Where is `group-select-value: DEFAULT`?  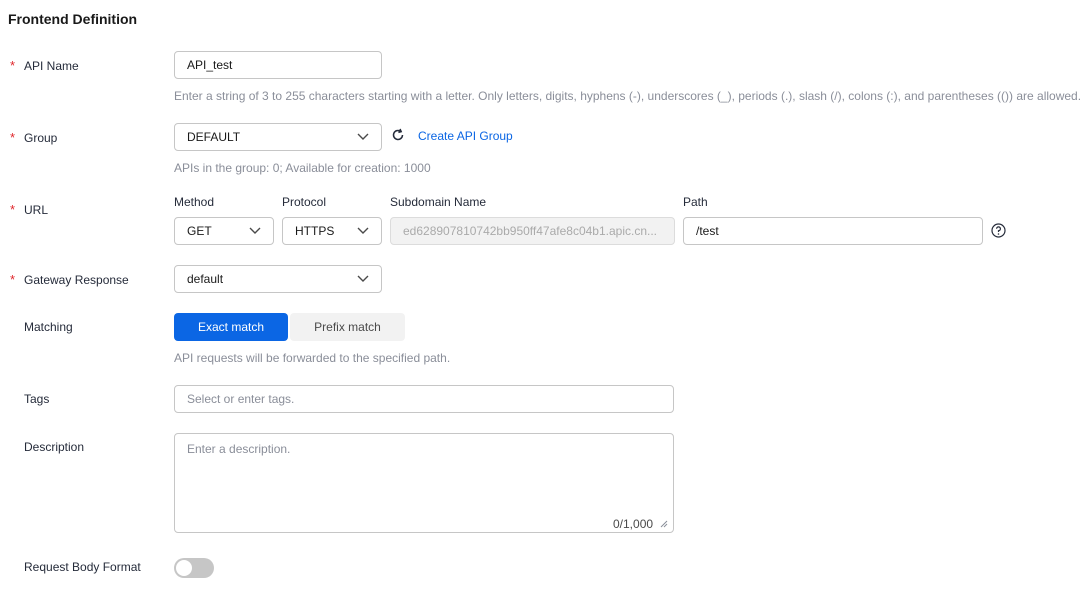
group-select-value: DEFAULT is located at coordinates (214, 137).